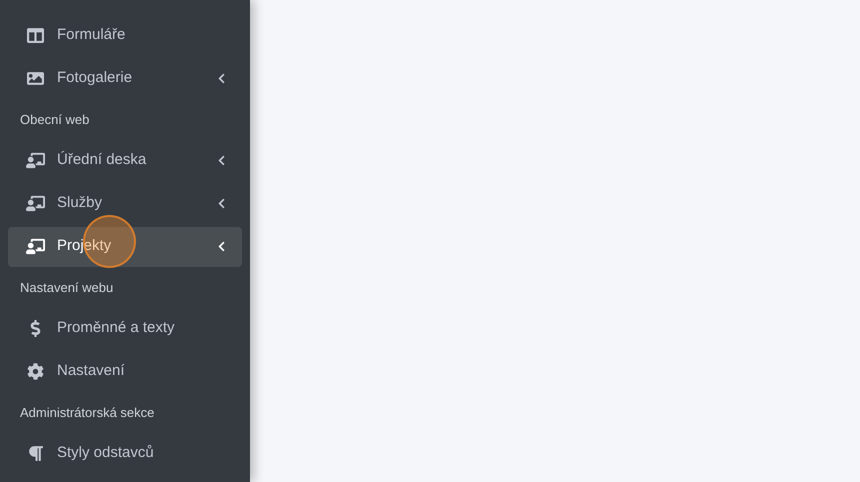  Describe the element at coordinates (35, 371) in the screenshot. I see `settings-icon` at that location.